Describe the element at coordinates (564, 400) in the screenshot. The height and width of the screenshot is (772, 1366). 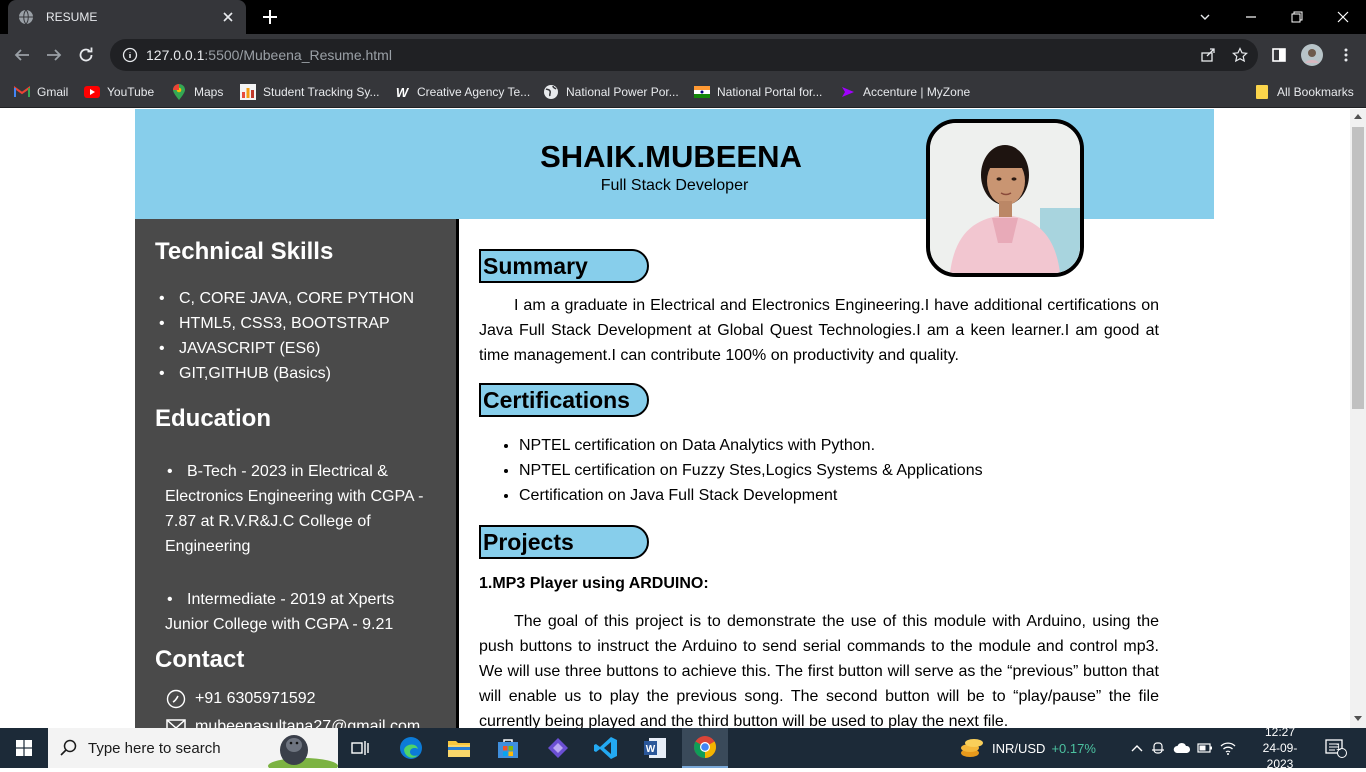
I see `certifications-heading: Certifications` at that location.